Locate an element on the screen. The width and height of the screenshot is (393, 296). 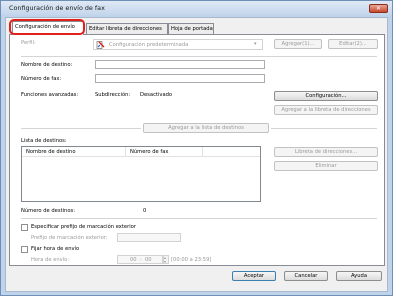
delete-button: Eliminar is located at coordinates (326, 166).